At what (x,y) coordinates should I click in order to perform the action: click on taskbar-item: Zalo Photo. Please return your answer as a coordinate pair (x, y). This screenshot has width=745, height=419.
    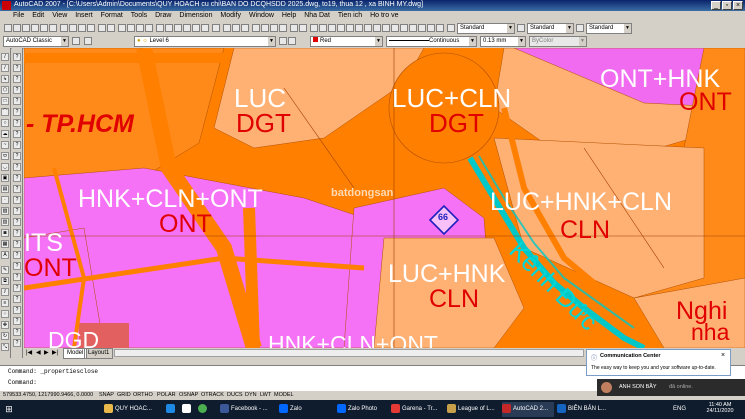
    Looking at the image, I should click on (362, 409).